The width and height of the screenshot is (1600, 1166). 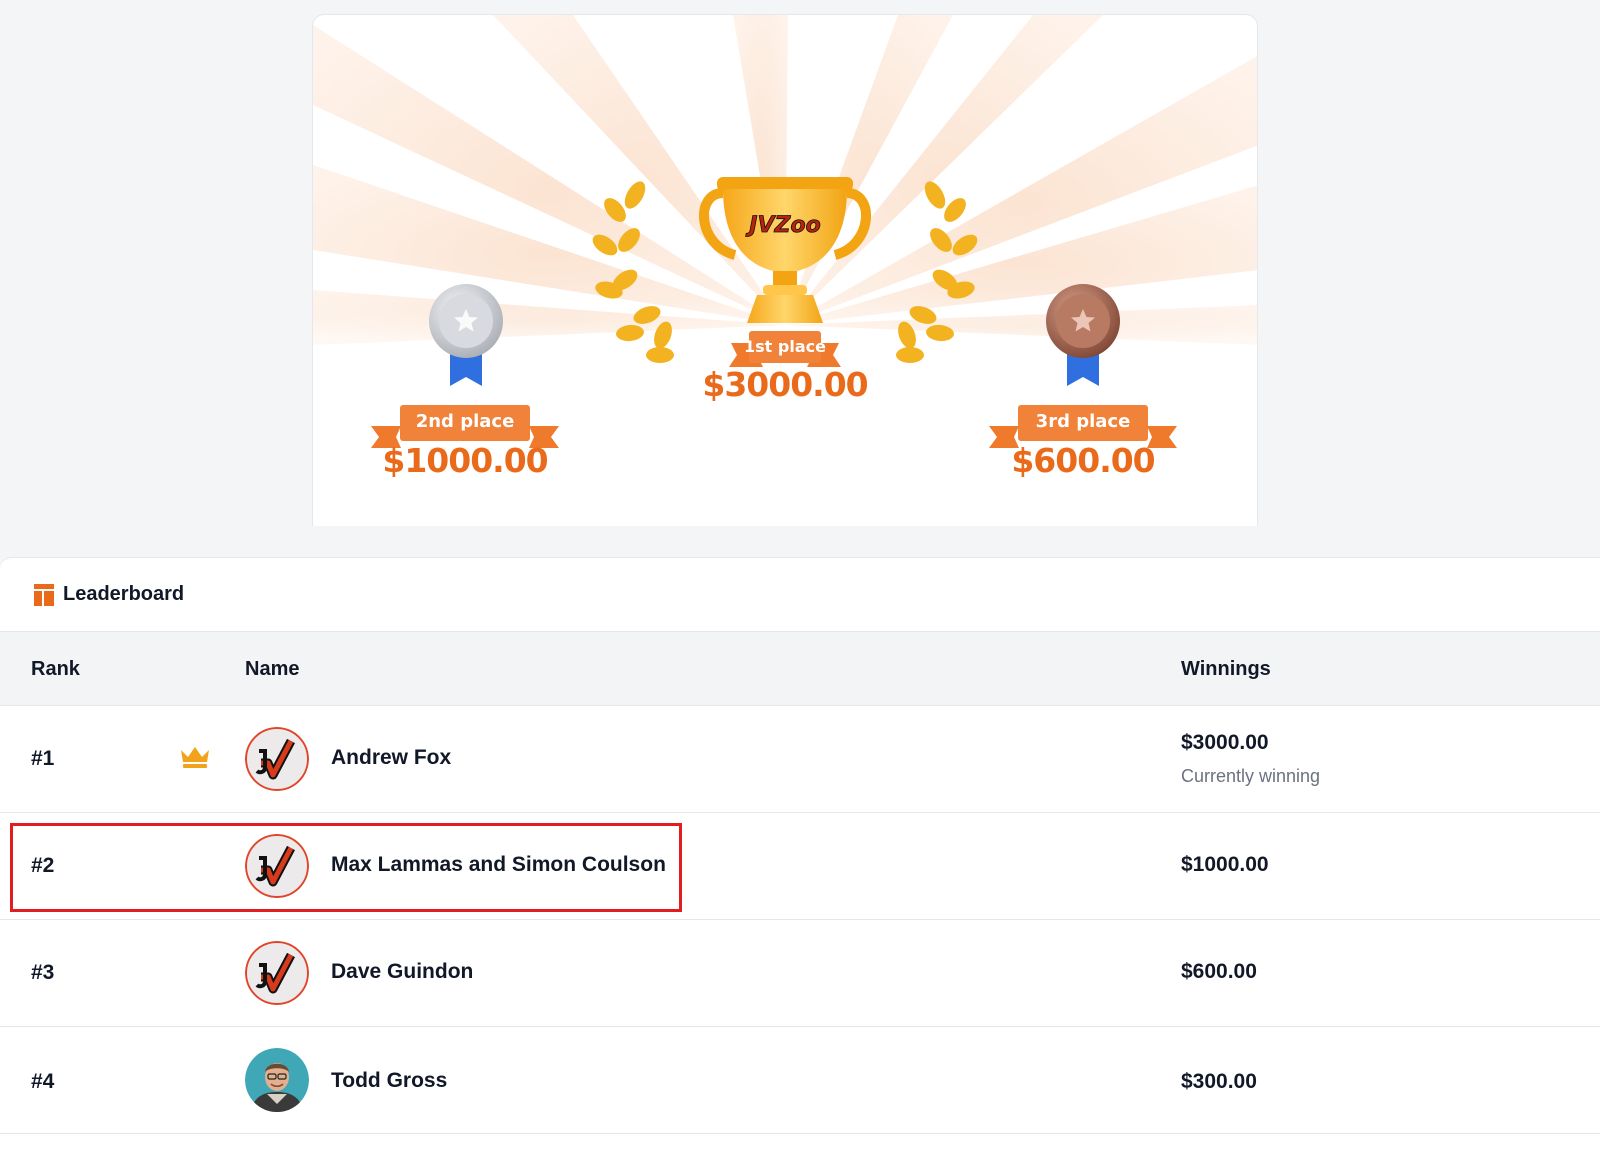 I want to click on first-place-prize: JVZoo 1st place $3000.00, so click(x=785, y=285).